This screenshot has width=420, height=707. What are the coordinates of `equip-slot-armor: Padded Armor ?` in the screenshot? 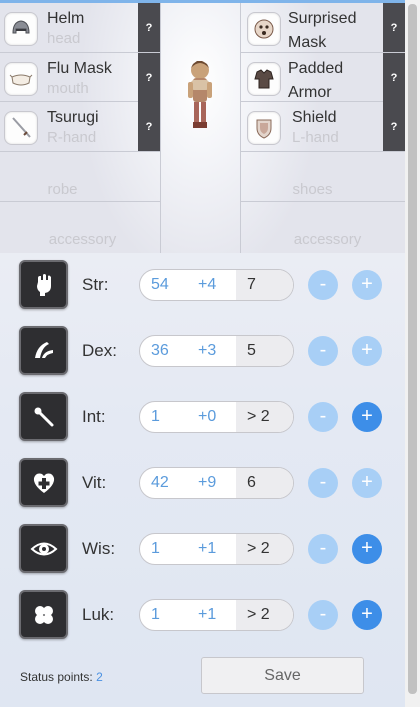 It's located at (322, 77).